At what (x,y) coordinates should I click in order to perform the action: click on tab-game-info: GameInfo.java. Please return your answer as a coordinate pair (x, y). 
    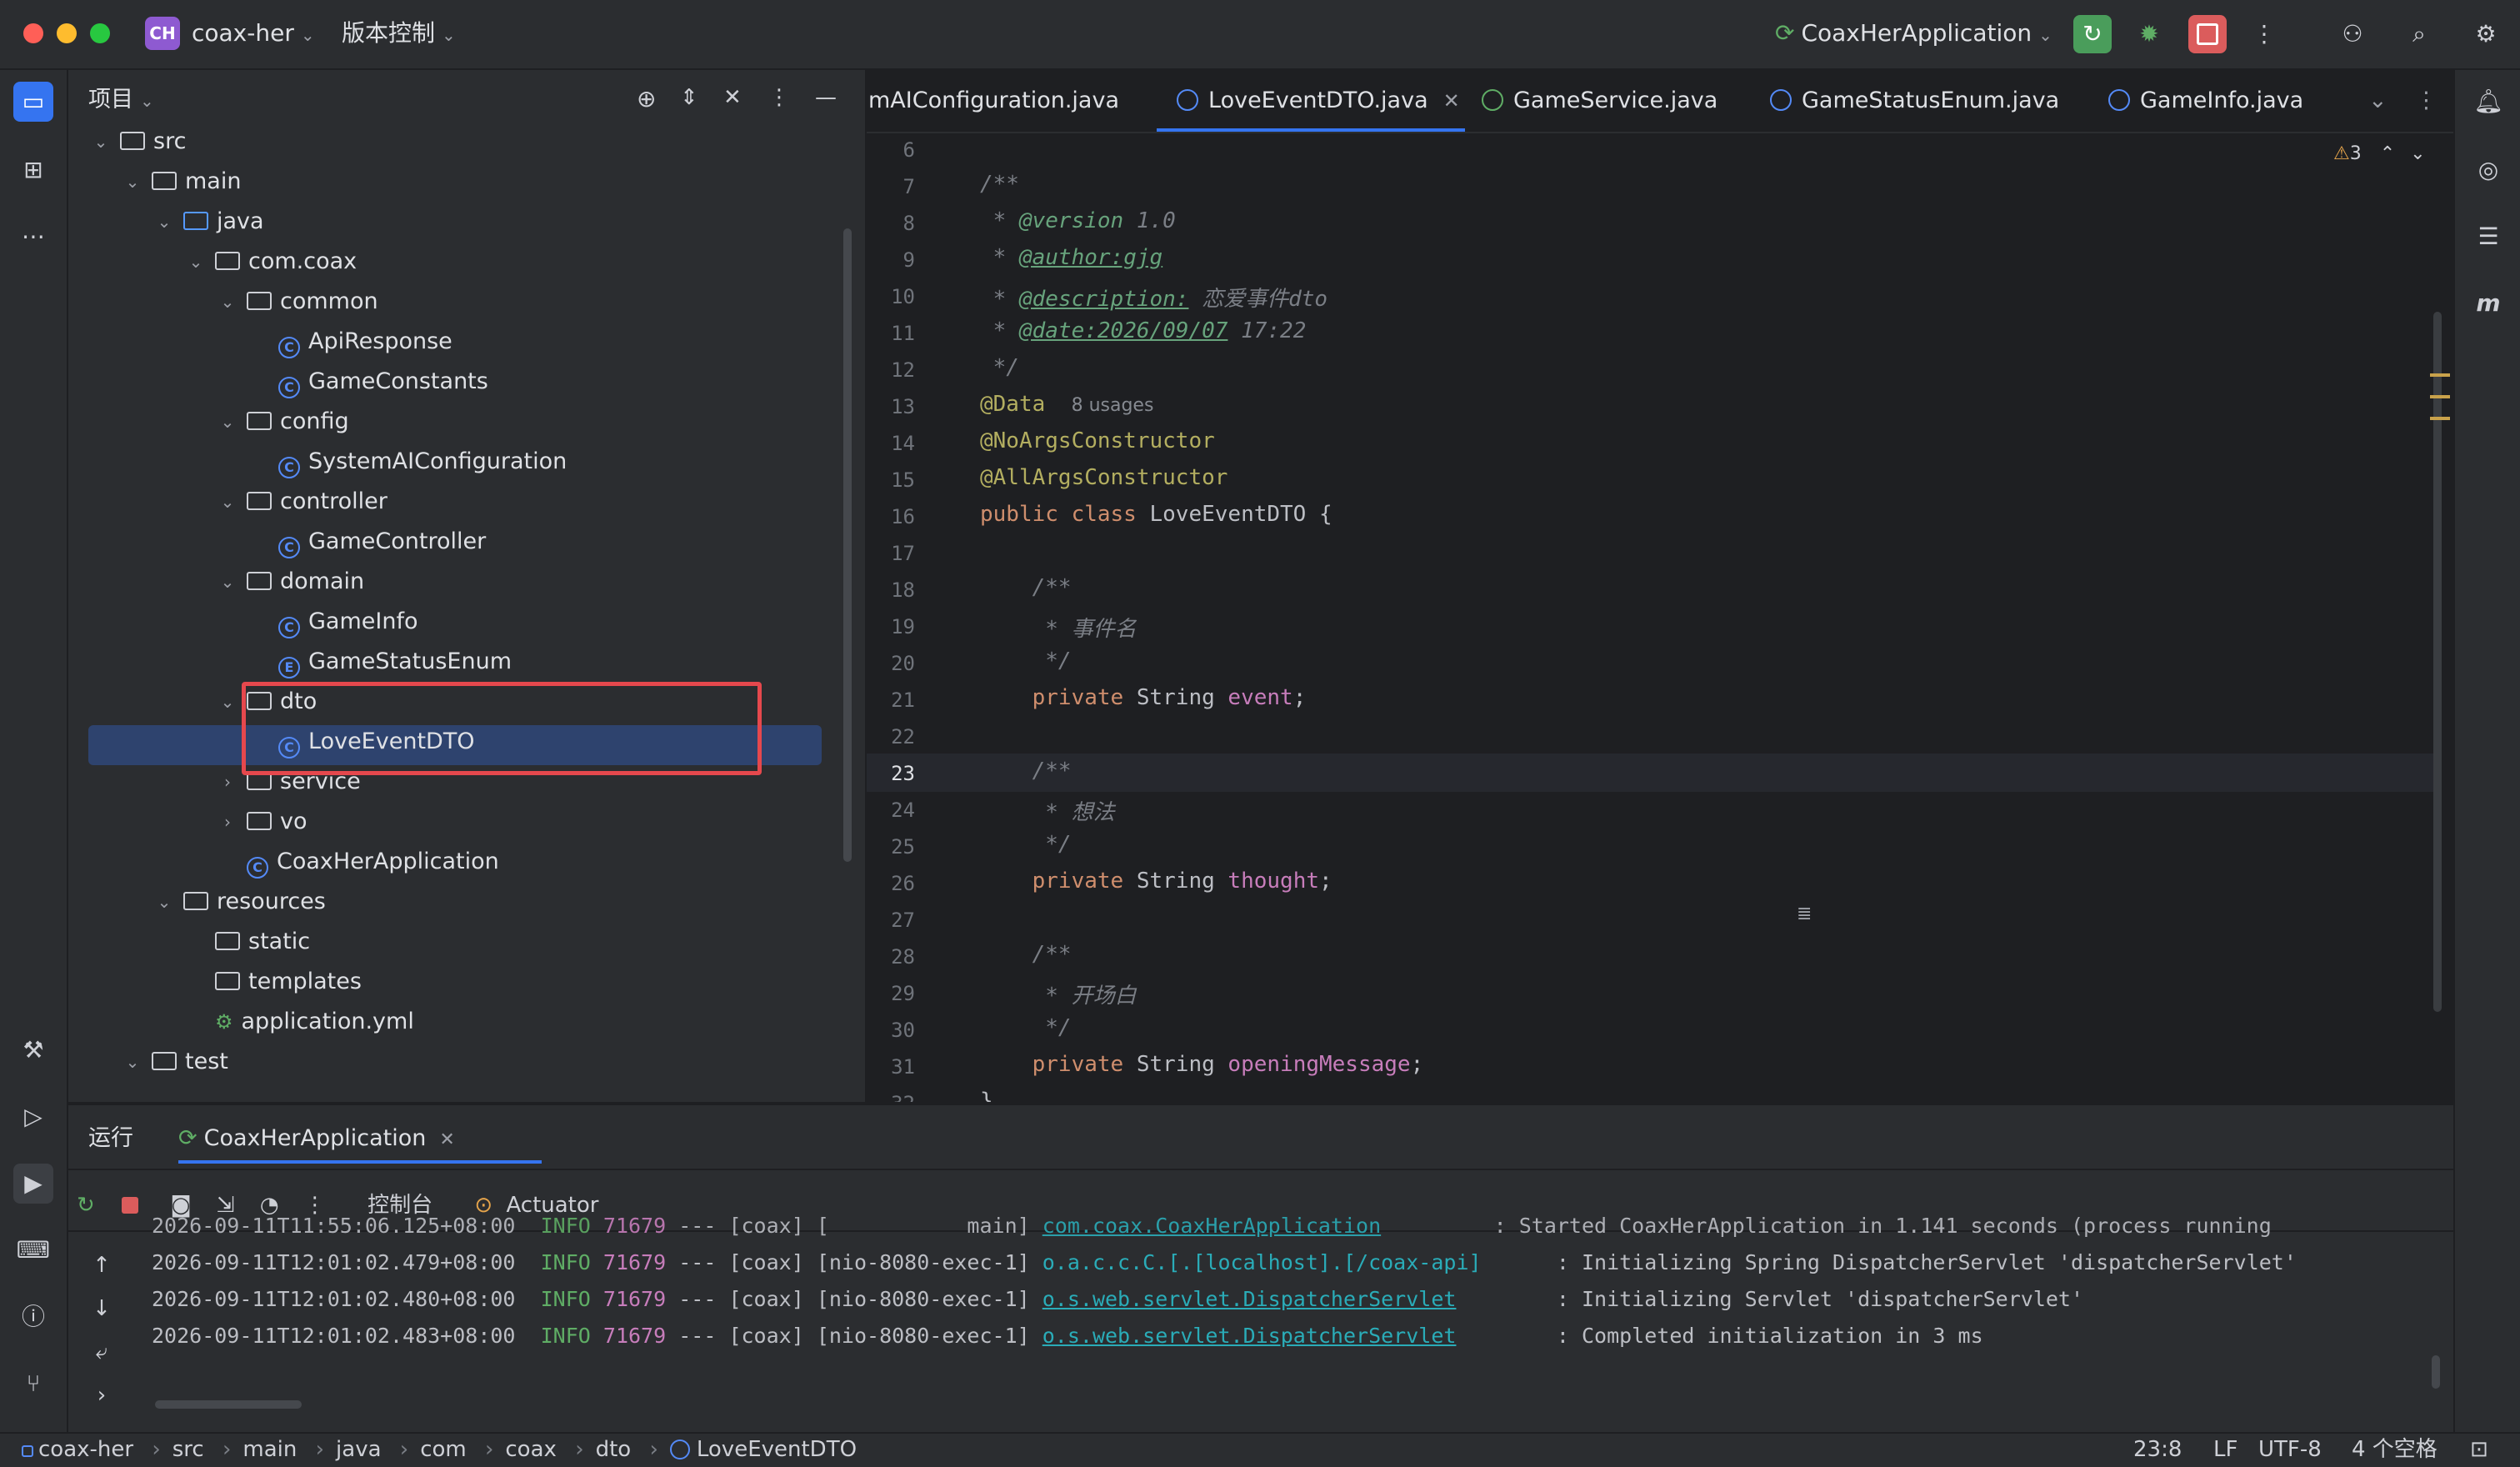
    Looking at the image, I should click on (2205, 101).